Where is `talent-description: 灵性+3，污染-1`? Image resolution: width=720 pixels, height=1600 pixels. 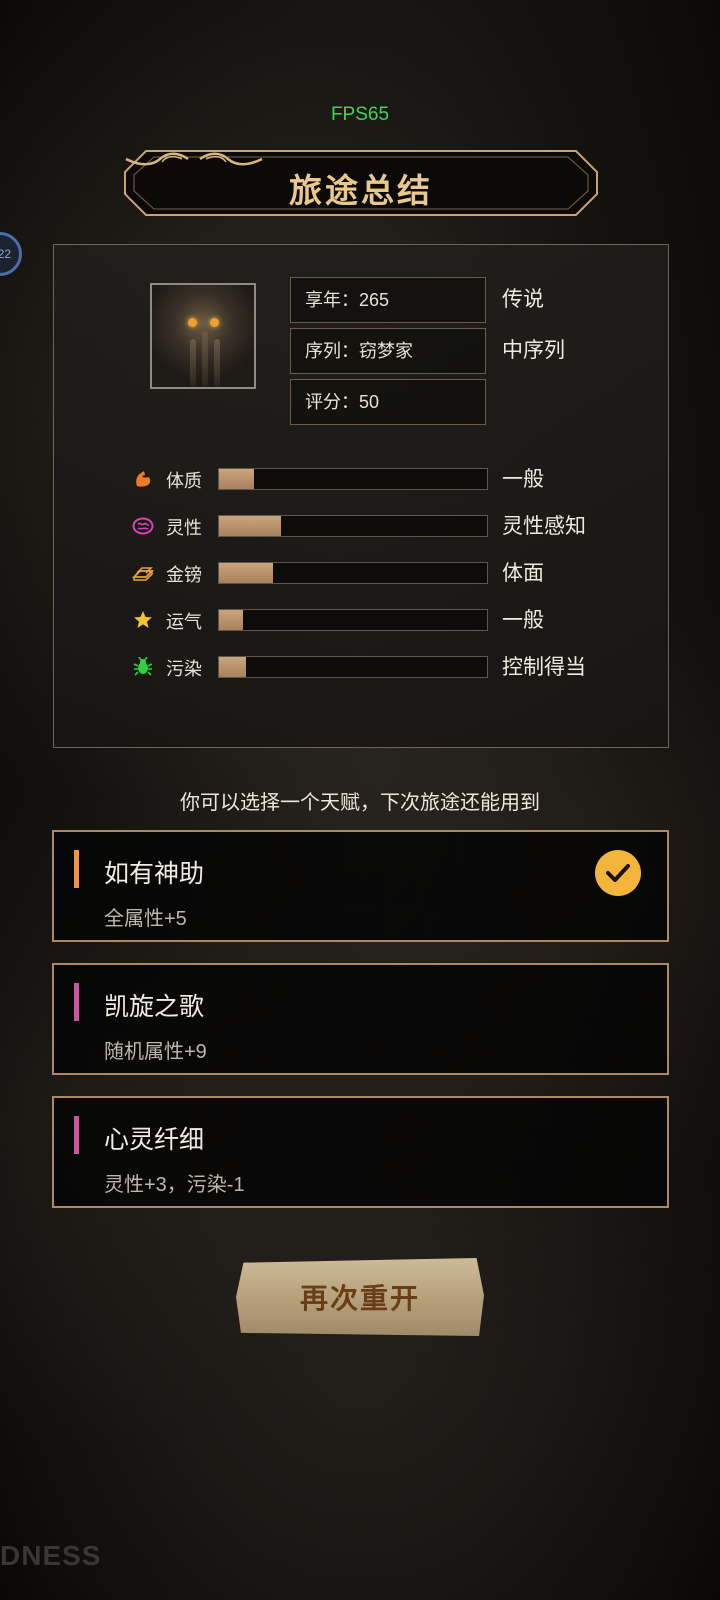
talent-description: 灵性+3，污染-1 is located at coordinates (174, 1185).